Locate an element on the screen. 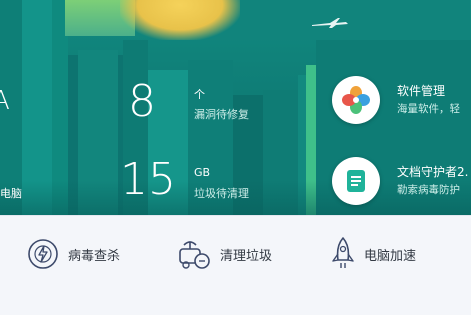  junk-label: 垃圾待清理 is located at coordinates (221, 193).